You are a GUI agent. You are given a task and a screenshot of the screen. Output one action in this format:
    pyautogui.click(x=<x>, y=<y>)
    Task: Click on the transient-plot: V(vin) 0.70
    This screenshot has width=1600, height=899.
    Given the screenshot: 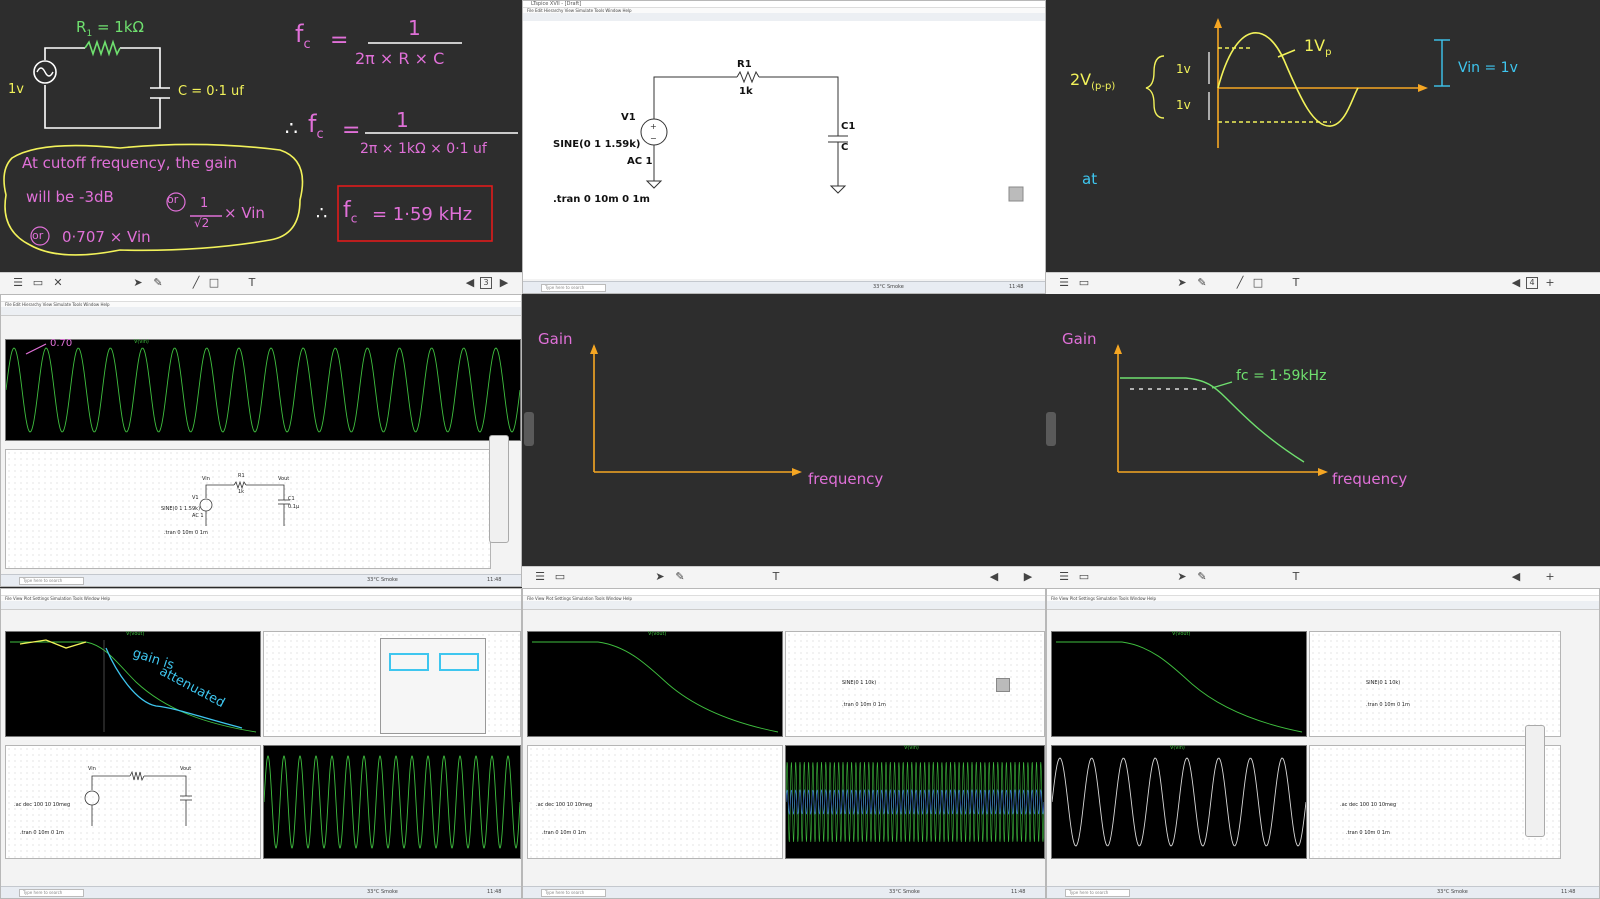 What is the action you would take?
    pyautogui.click(x=263, y=389)
    